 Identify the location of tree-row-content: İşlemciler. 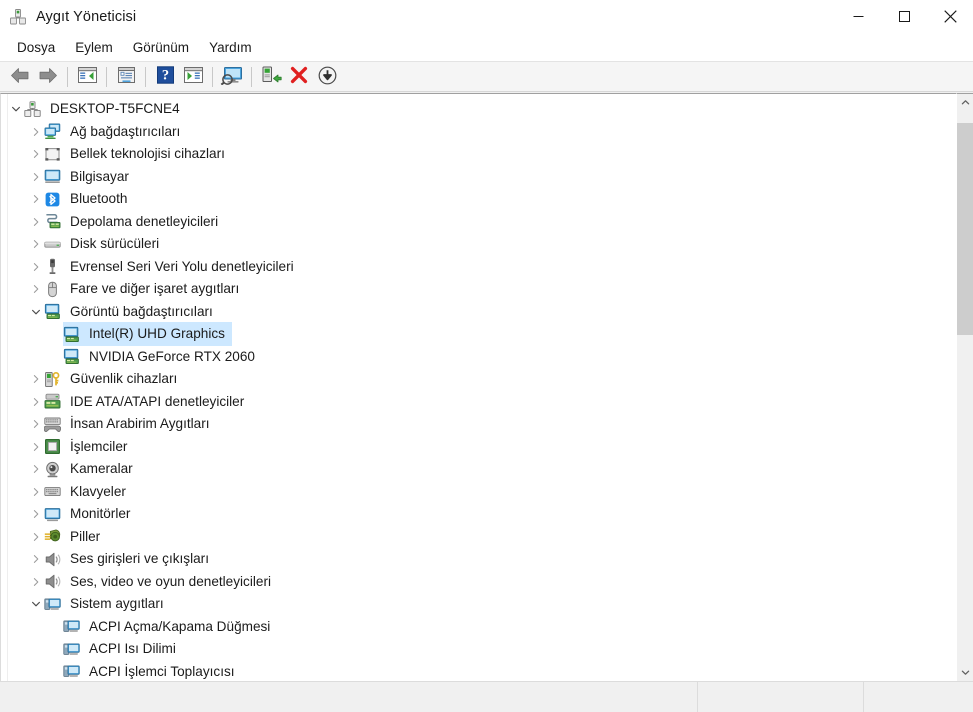
(80, 447).